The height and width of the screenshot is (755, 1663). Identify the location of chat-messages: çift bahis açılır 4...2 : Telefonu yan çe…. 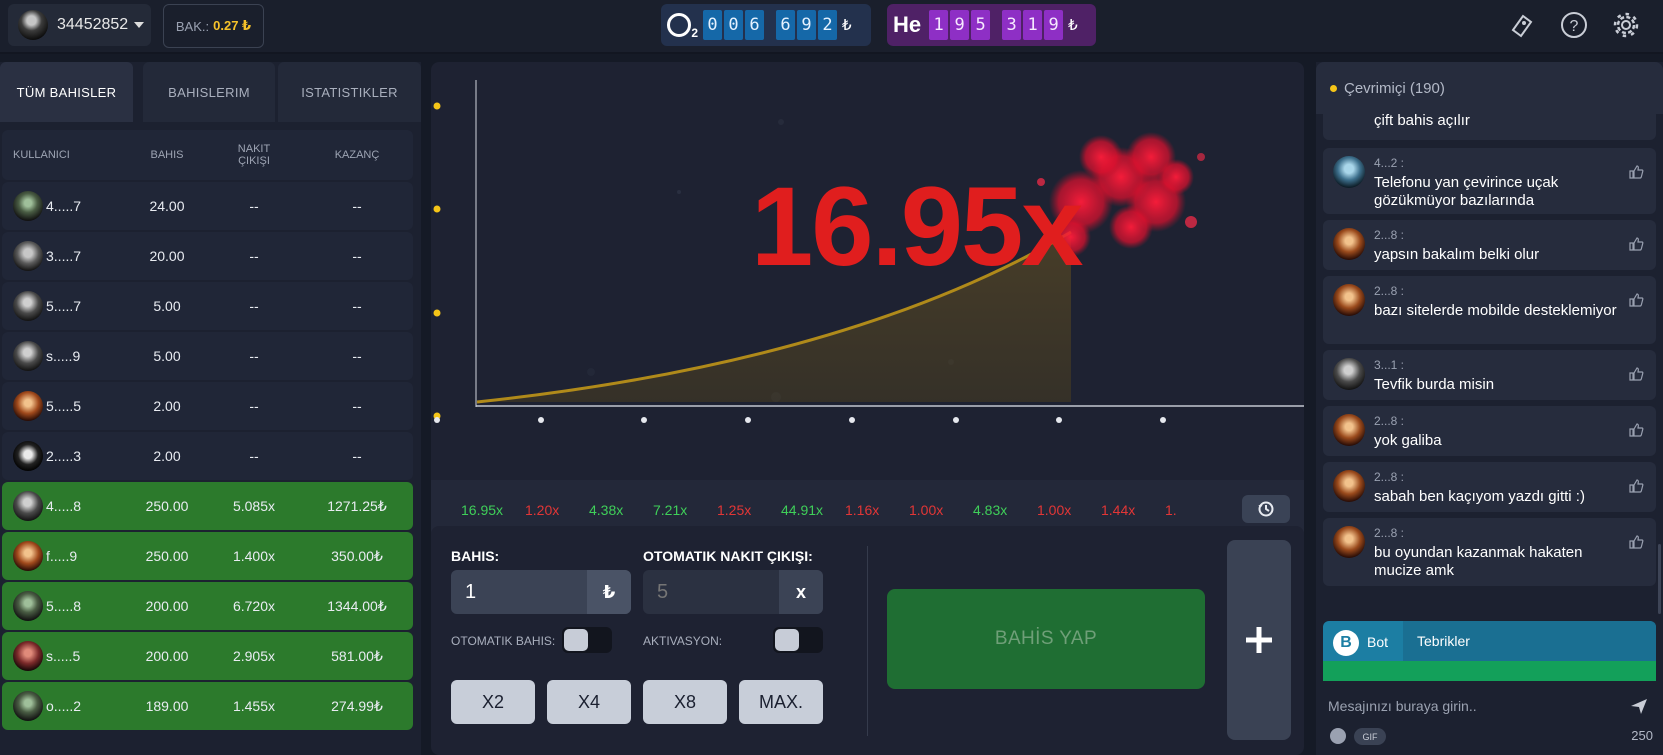
(1489, 382).